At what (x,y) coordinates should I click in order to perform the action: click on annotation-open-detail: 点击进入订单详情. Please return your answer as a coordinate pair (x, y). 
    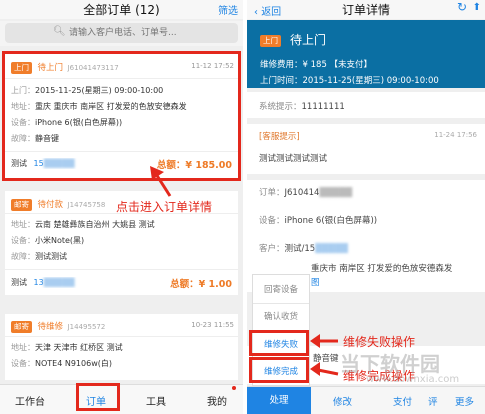
    Looking at the image, I should click on (164, 207).